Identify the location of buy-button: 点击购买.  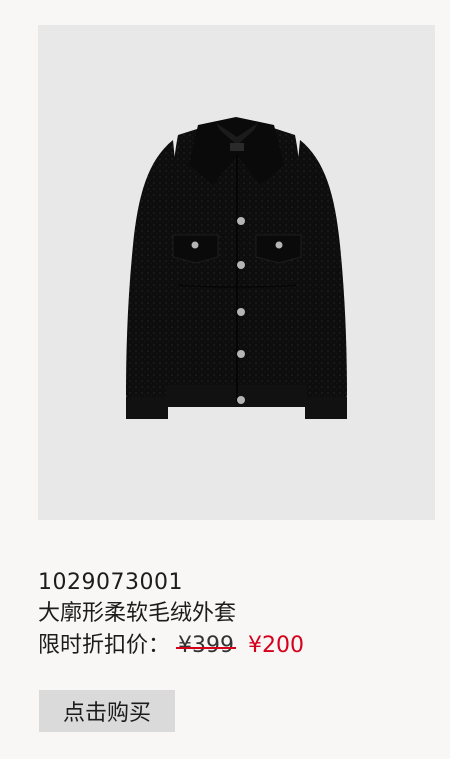
(107, 711).